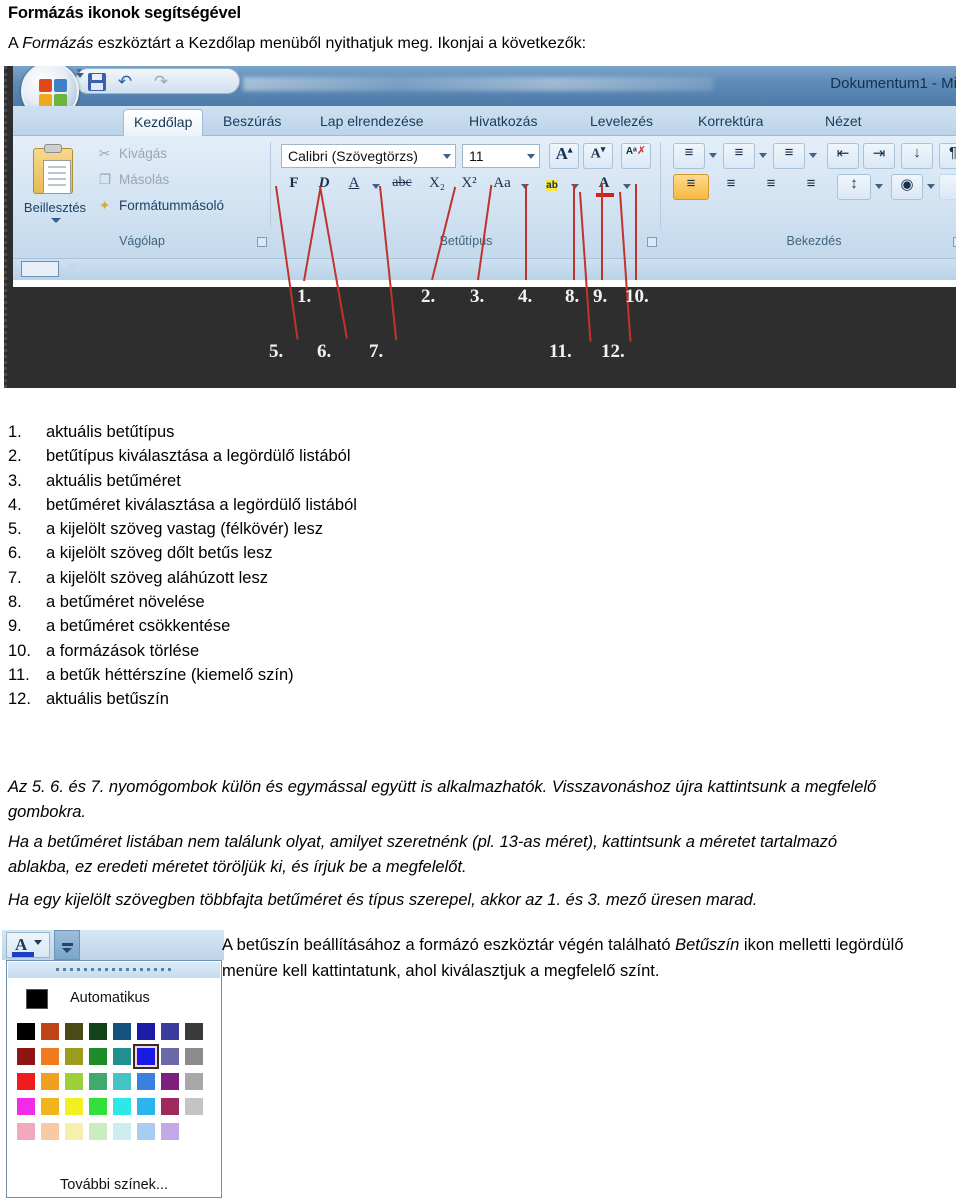  I want to click on align-center-icon: ≡, so click(731, 187).